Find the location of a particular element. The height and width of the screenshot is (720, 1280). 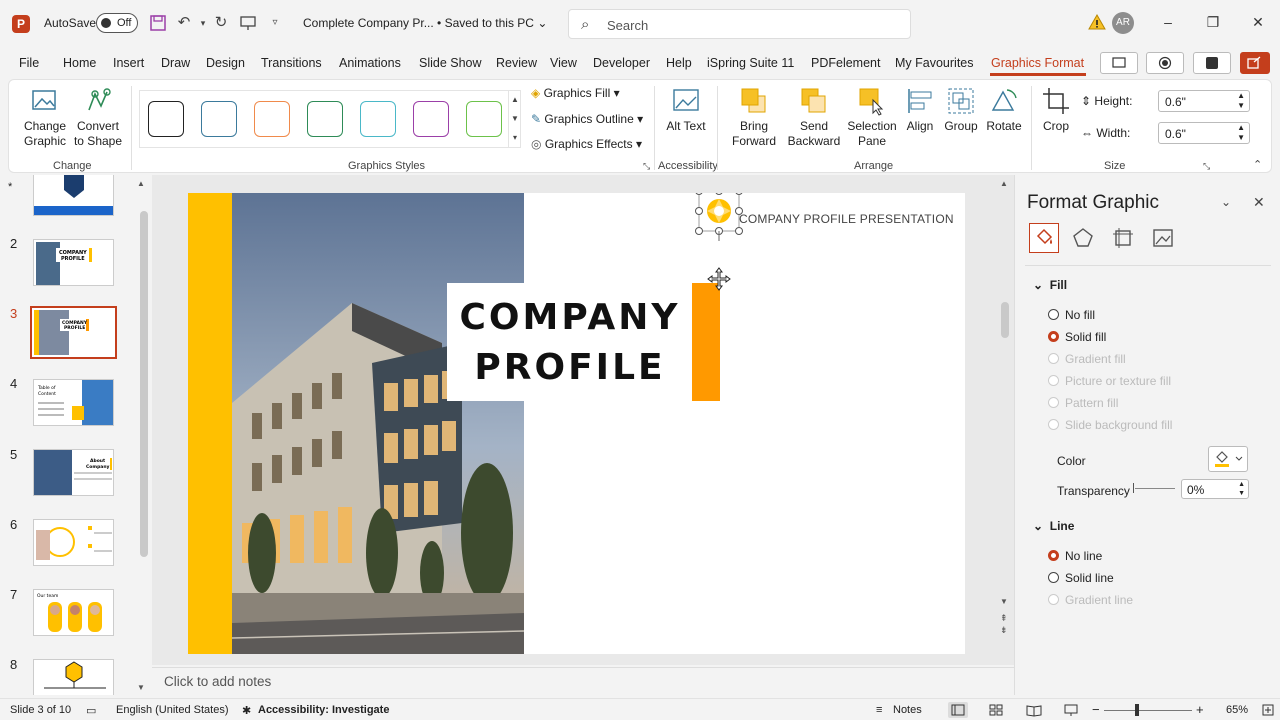

no-fill-label: No fill is located at coordinates (1080, 315).